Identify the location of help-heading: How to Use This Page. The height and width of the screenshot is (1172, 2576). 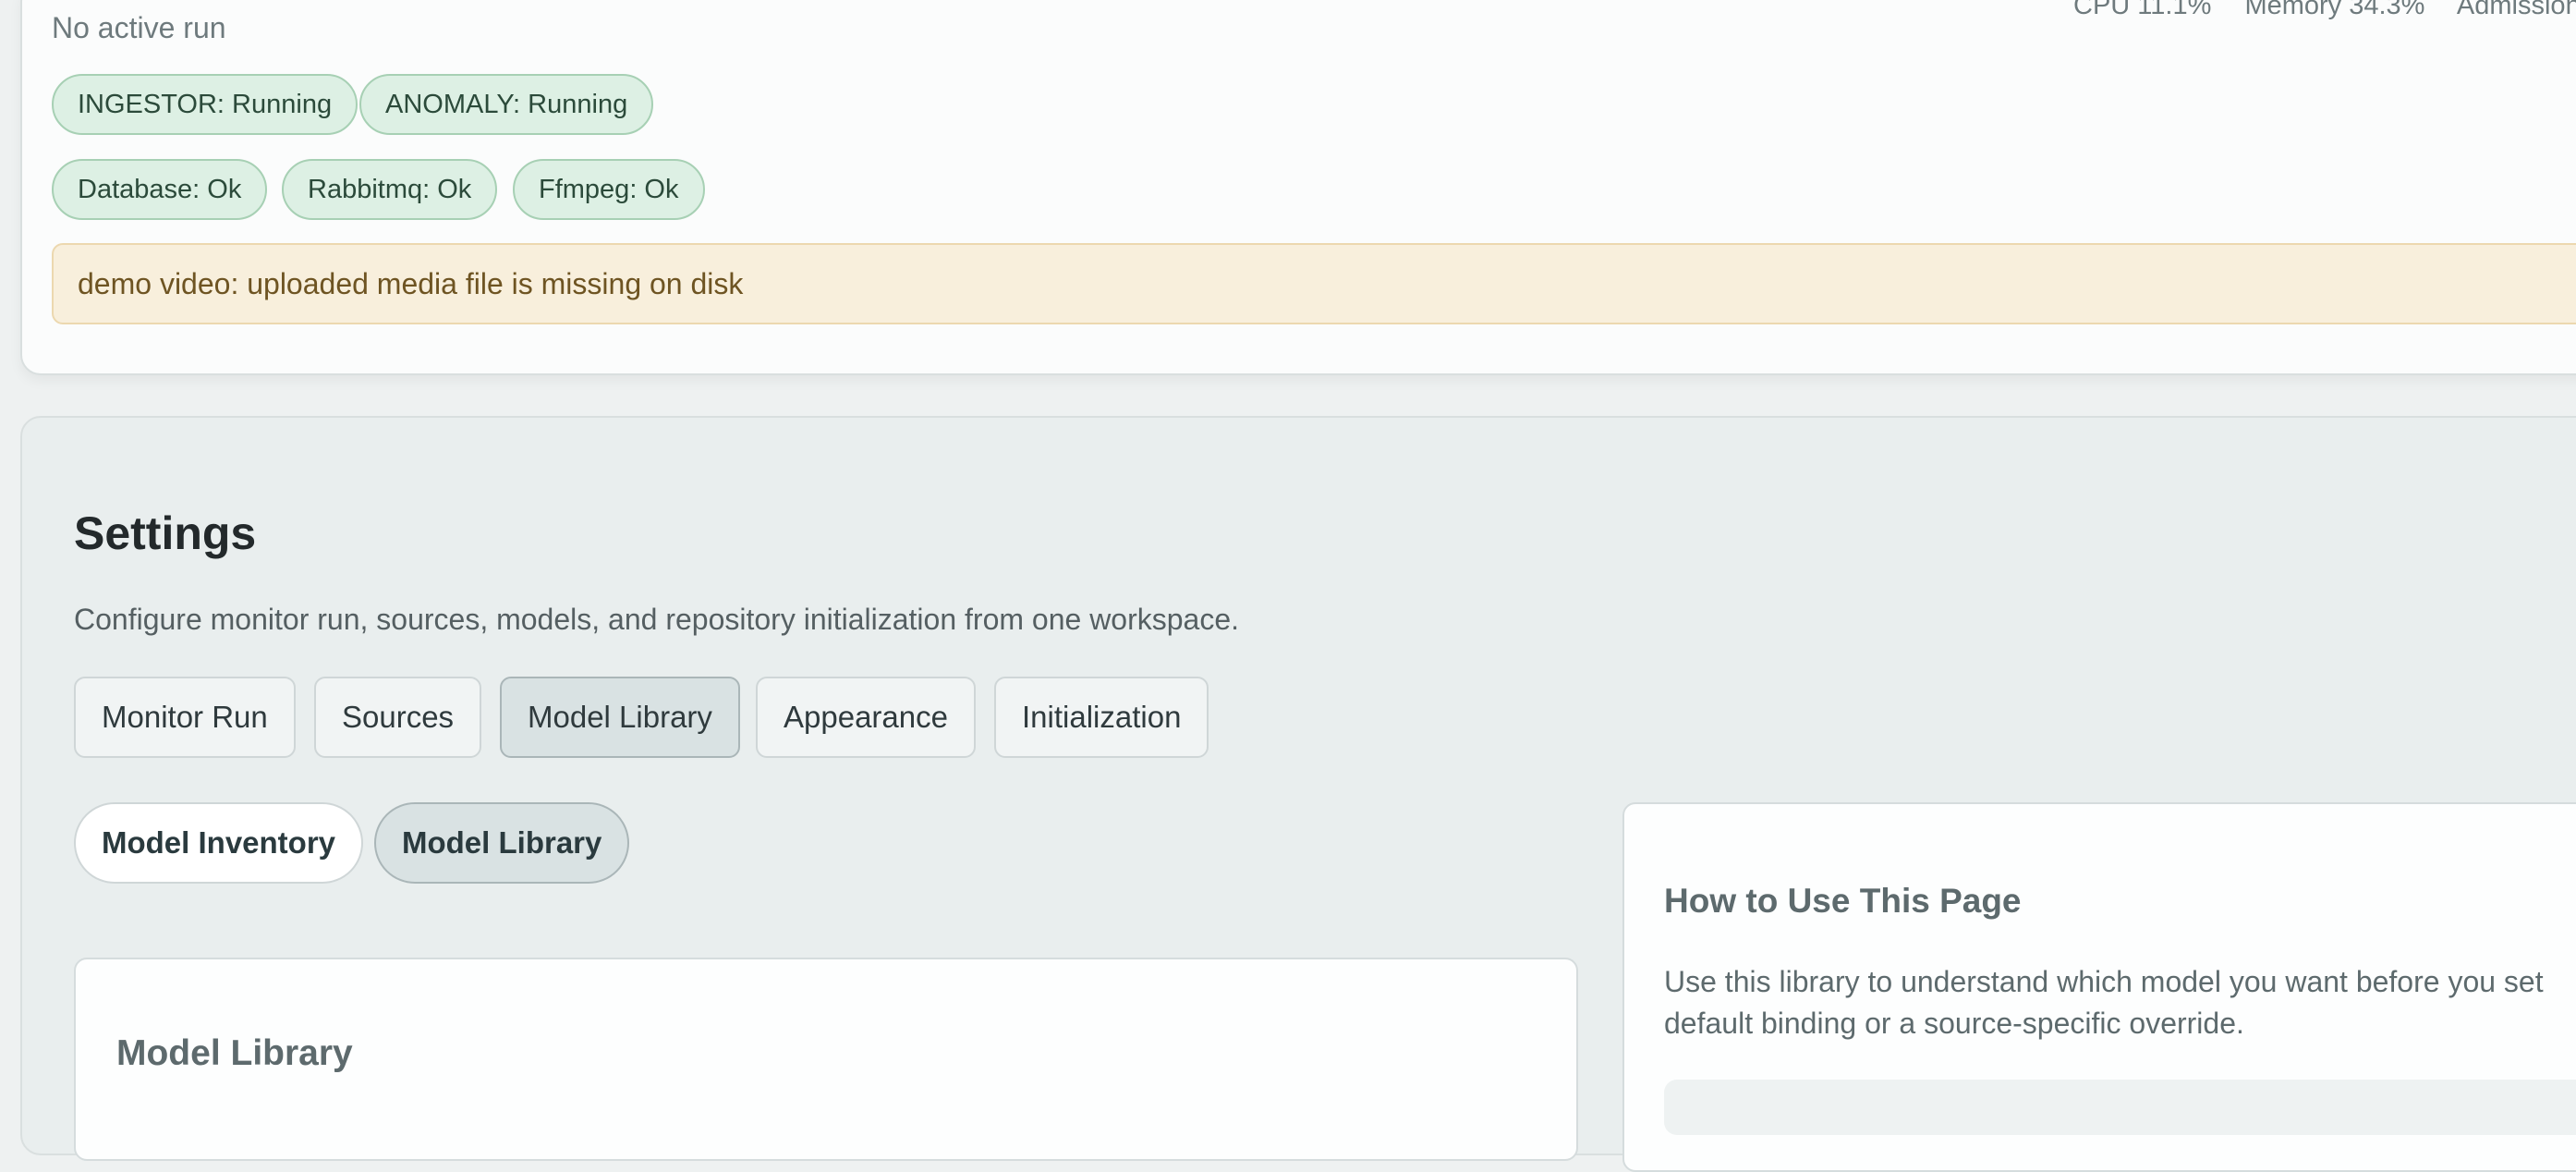
(1843, 901).